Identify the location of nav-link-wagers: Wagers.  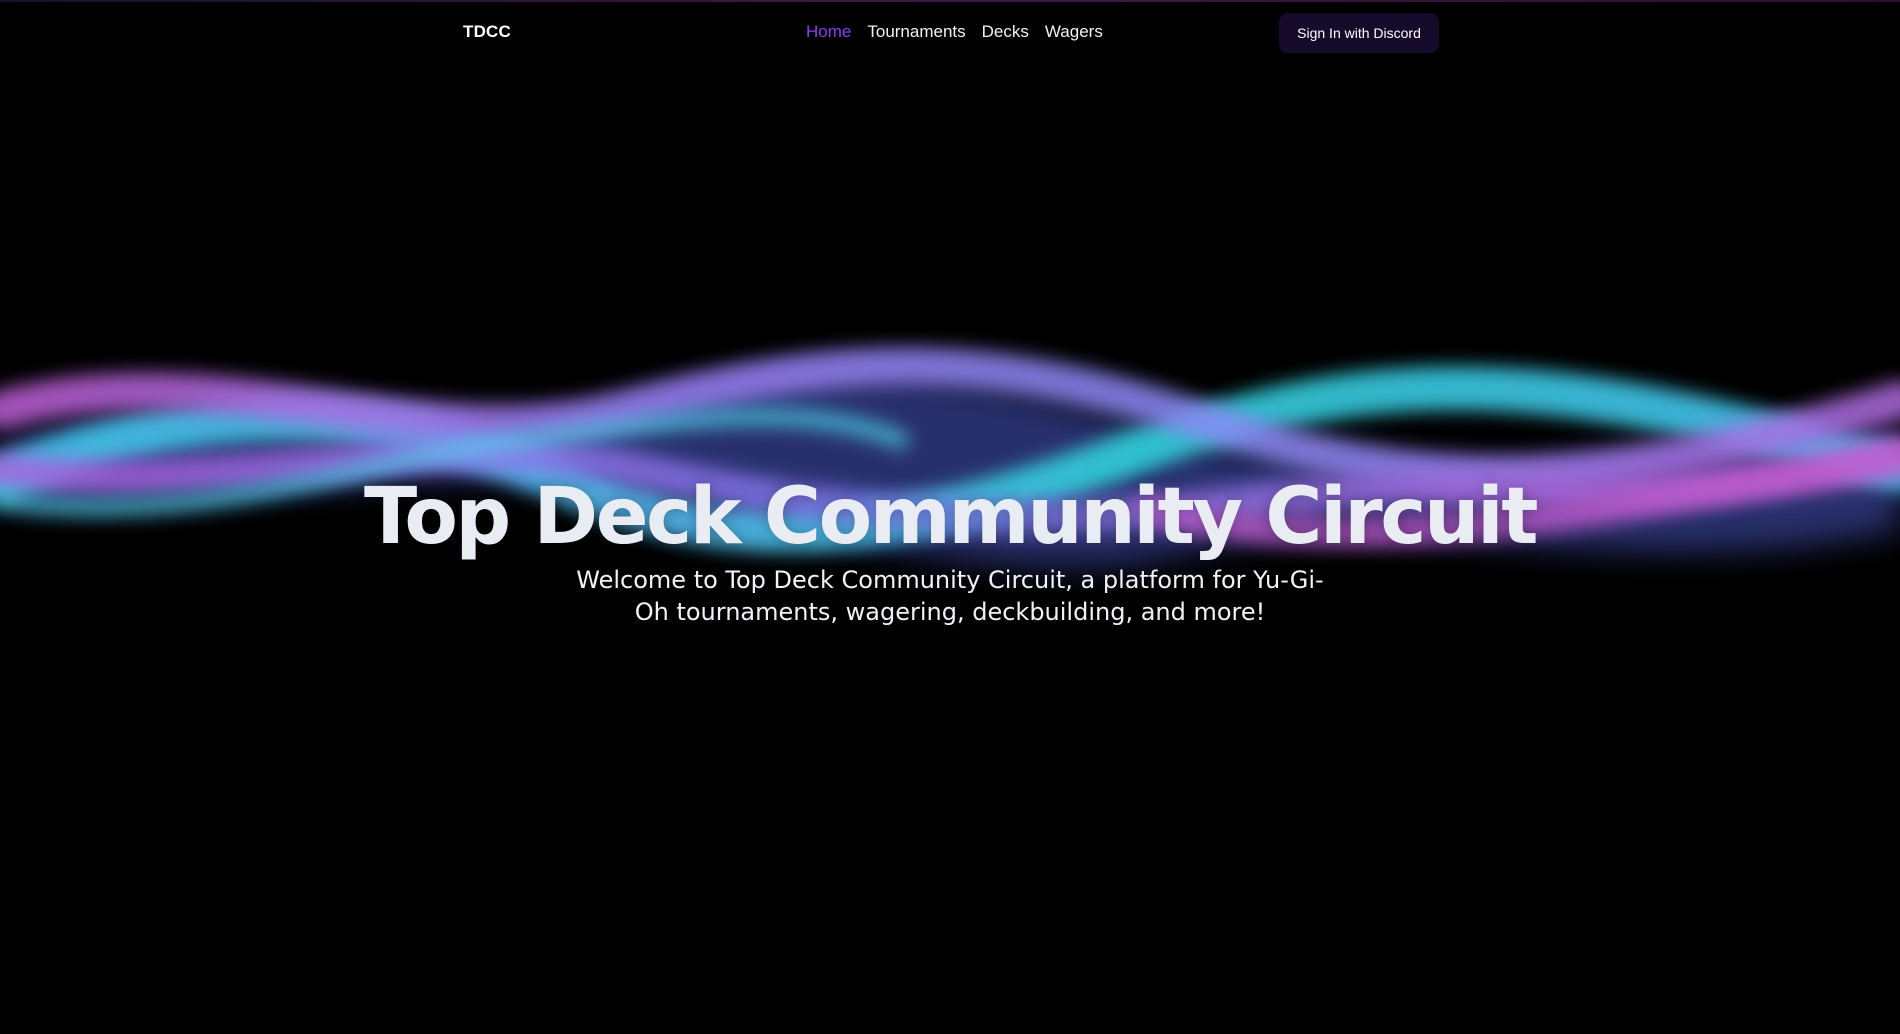
(1074, 32).